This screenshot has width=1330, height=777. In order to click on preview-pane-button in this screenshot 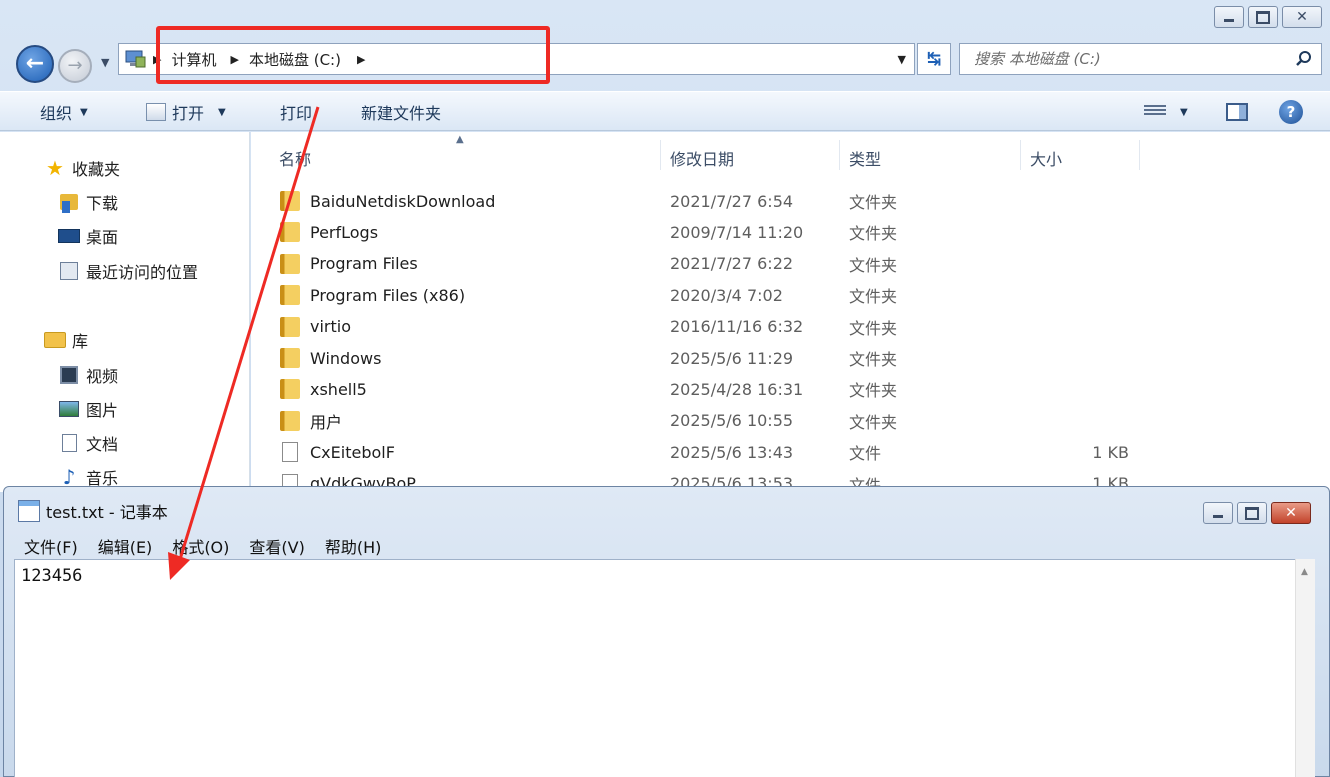, I will do `click(1237, 112)`.